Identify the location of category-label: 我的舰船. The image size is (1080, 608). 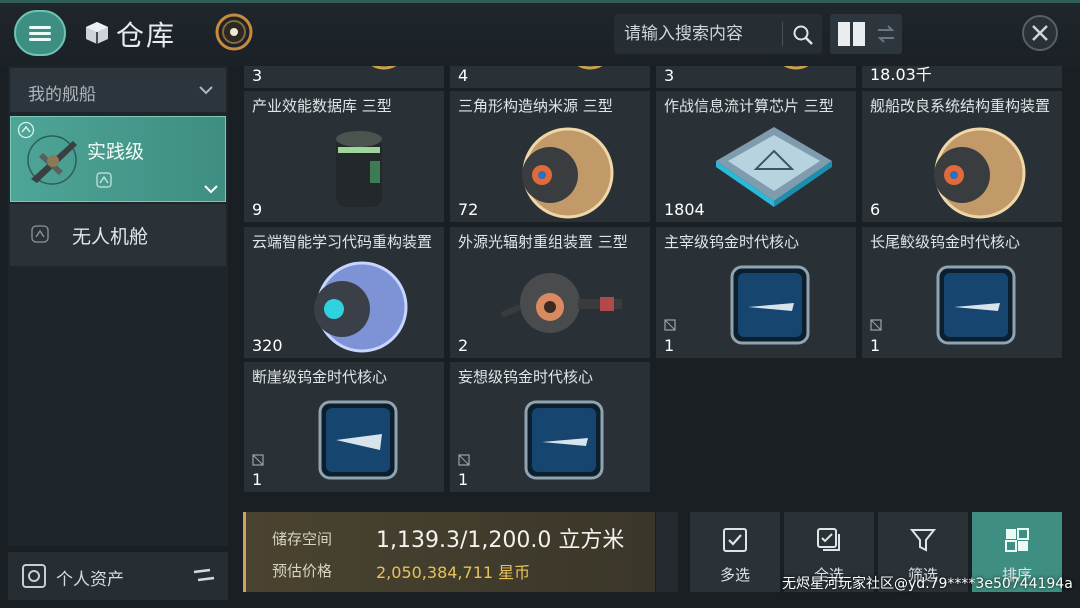
(62, 95).